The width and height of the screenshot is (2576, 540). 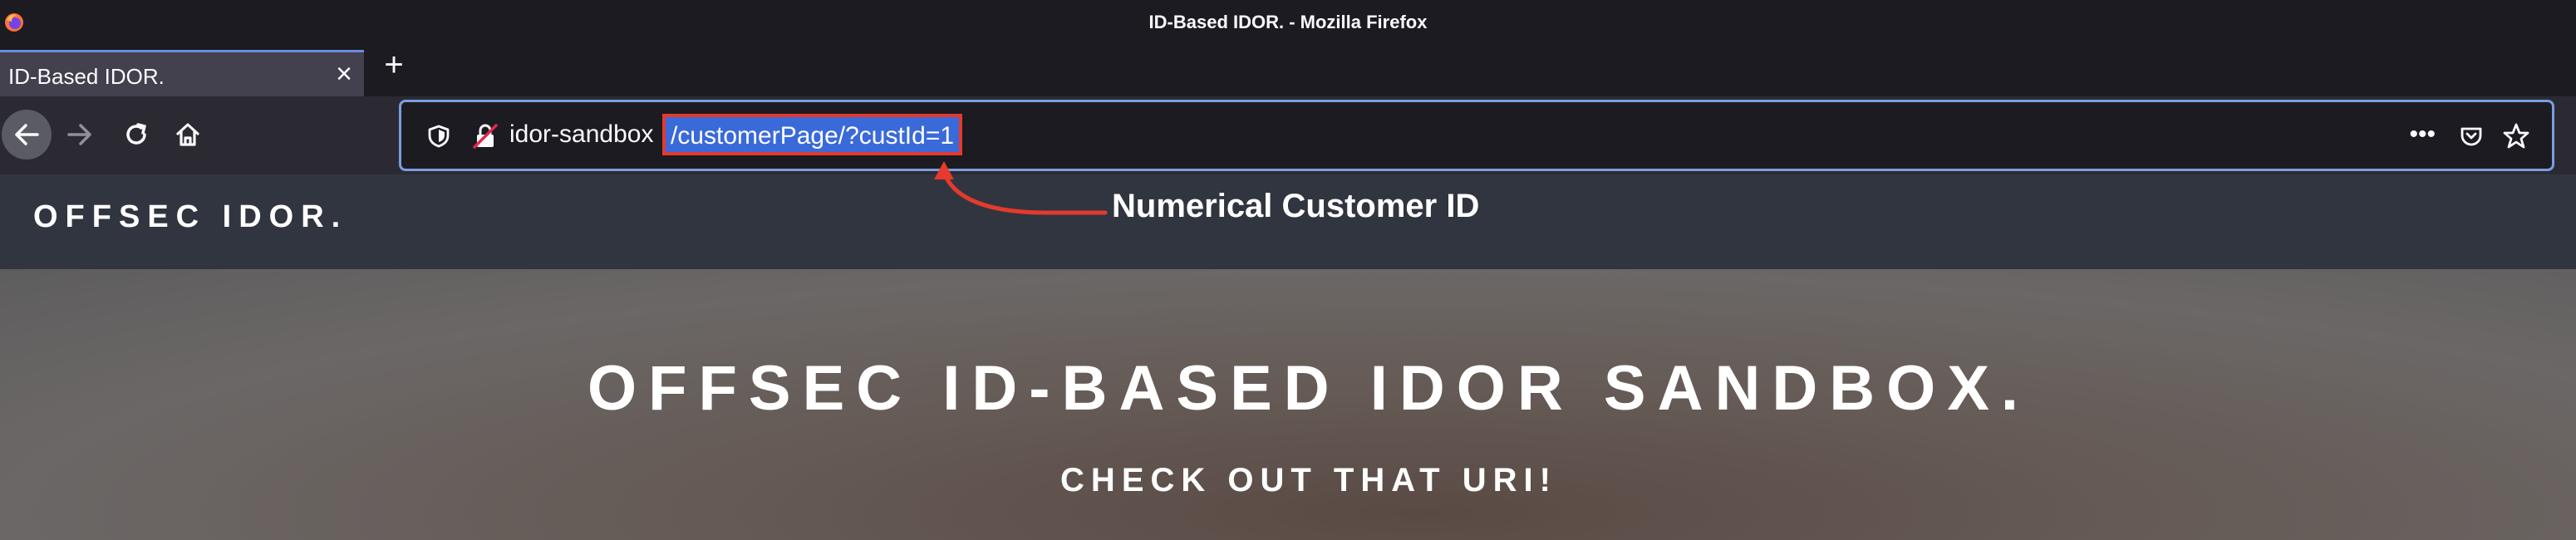 I want to click on new-tab-button: +, so click(x=394, y=66).